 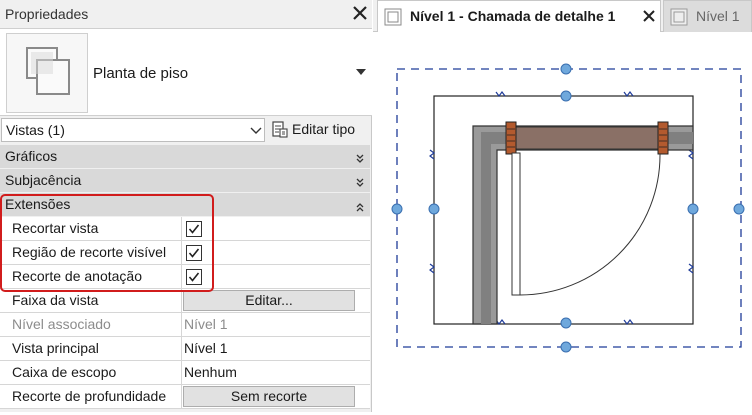 What do you see at coordinates (55, 348) in the screenshot?
I see `row-label: Vista principal` at bounding box center [55, 348].